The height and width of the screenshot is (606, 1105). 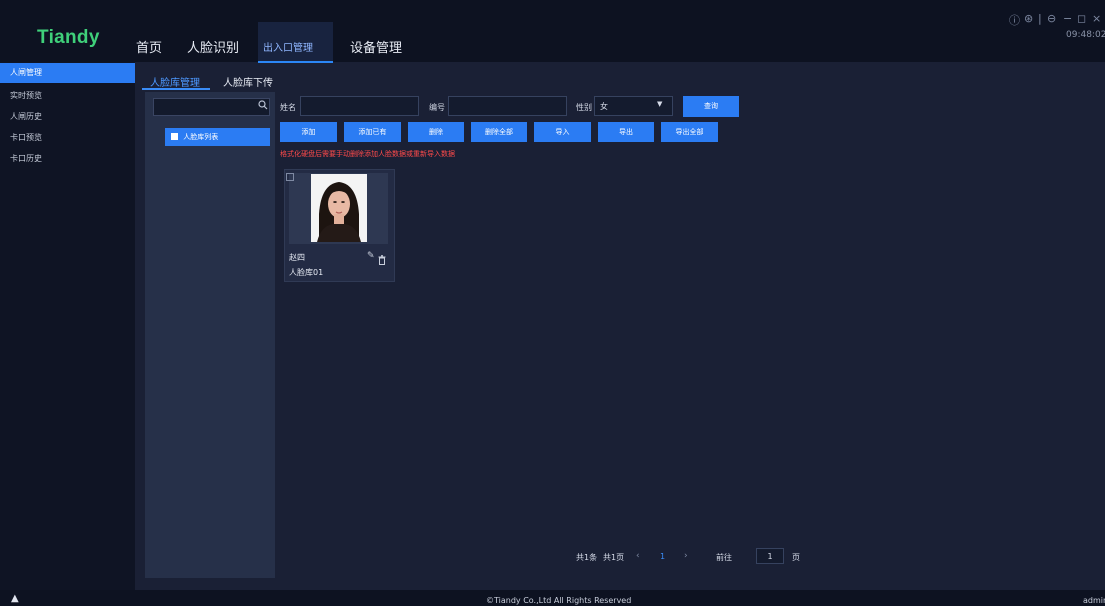 I want to click on tab-face-library-download: 人脸库下传, so click(x=248, y=81).